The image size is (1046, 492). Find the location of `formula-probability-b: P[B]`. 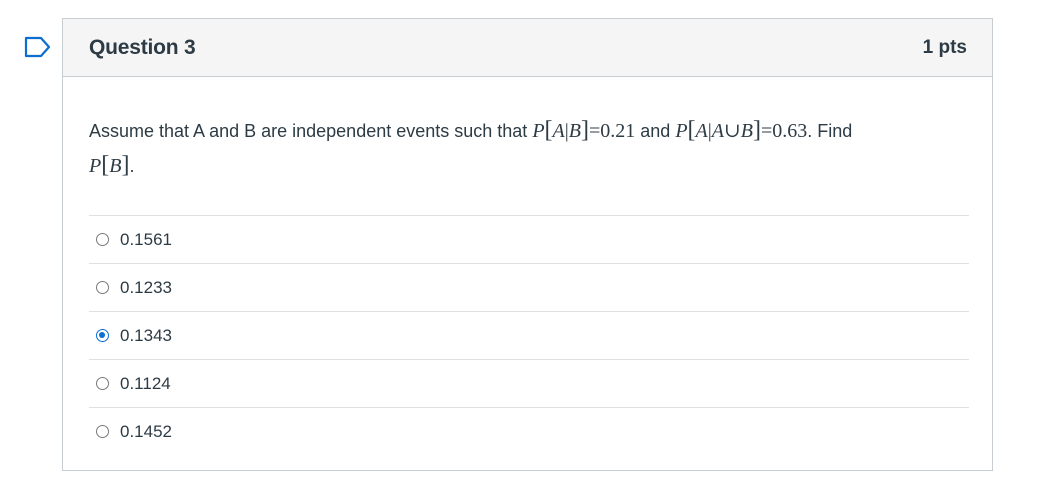

formula-probability-b: P[B] is located at coordinates (109, 165).